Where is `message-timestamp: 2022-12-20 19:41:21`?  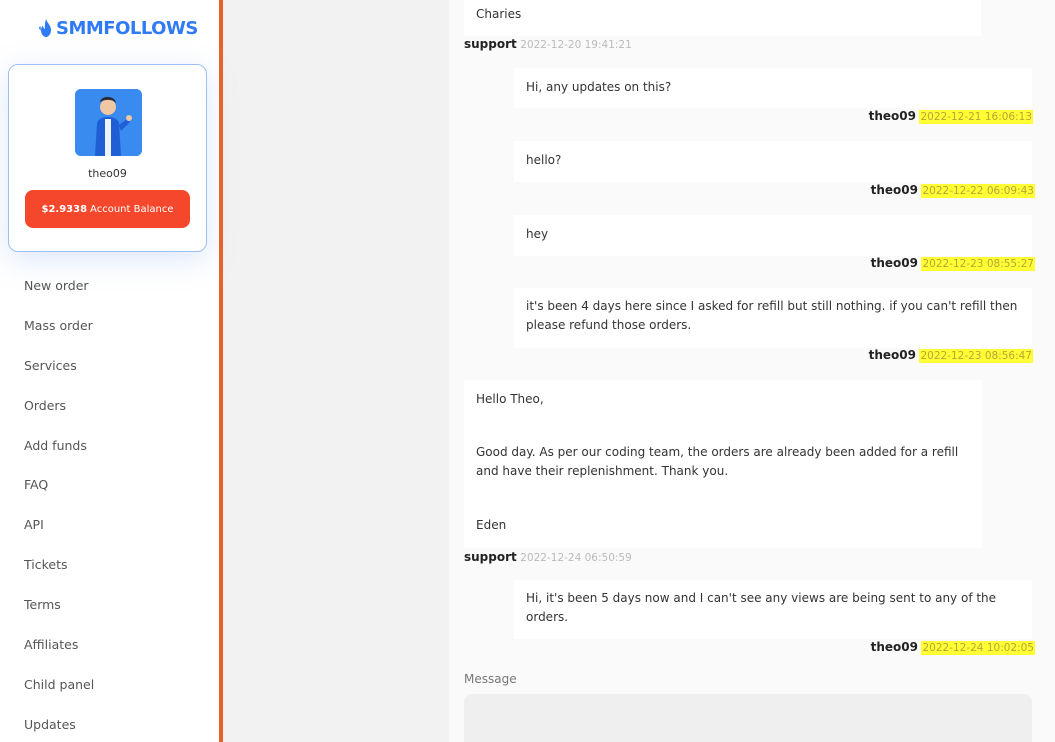 message-timestamp: 2022-12-20 19:41:21 is located at coordinates (576, 45).